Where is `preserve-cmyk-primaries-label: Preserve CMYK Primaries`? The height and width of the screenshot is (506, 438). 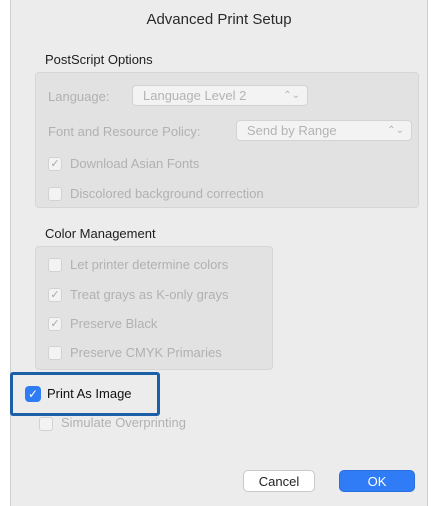 preserve-cmyk-primaries-label: Preserve CMYK Primaries is located at coordinates (146, 352).